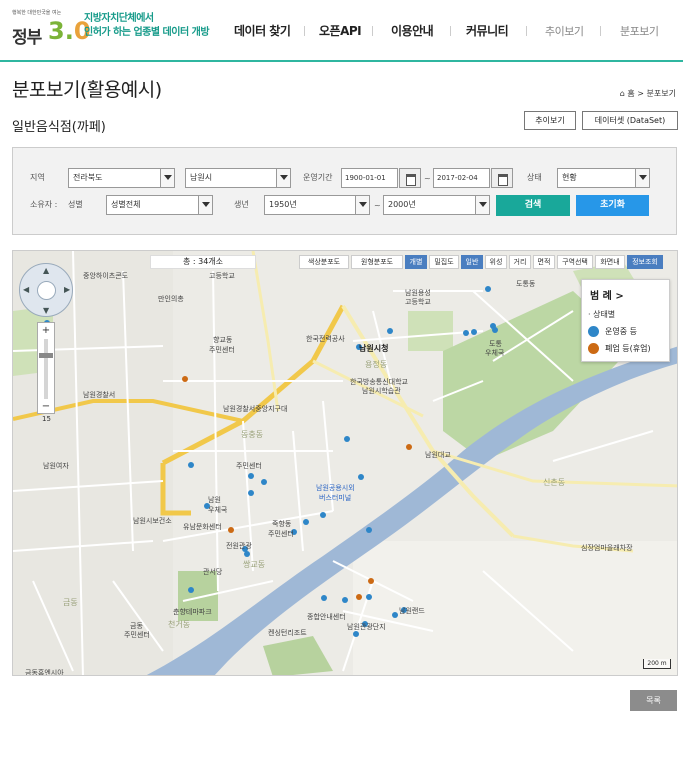 The image size is (683, 763). What do you see at coordinates (369, 178) in the screenshot?
I see `date-from-input: 1900-01-01` at bounding box center [369, 178].